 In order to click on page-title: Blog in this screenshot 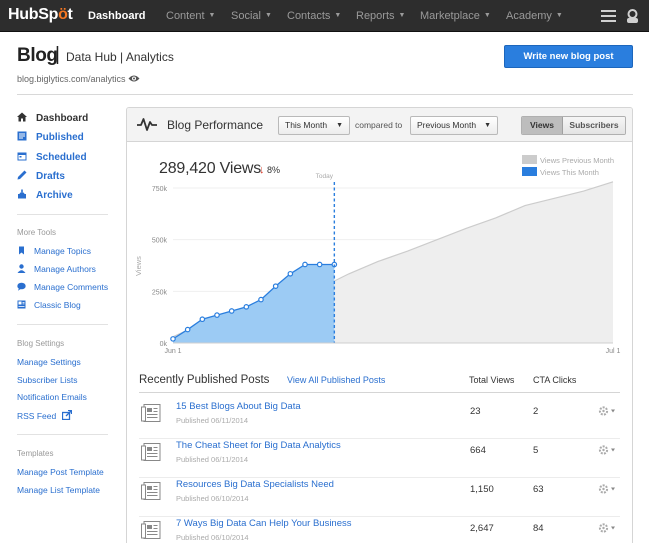, I will do `click(37, 55)`.